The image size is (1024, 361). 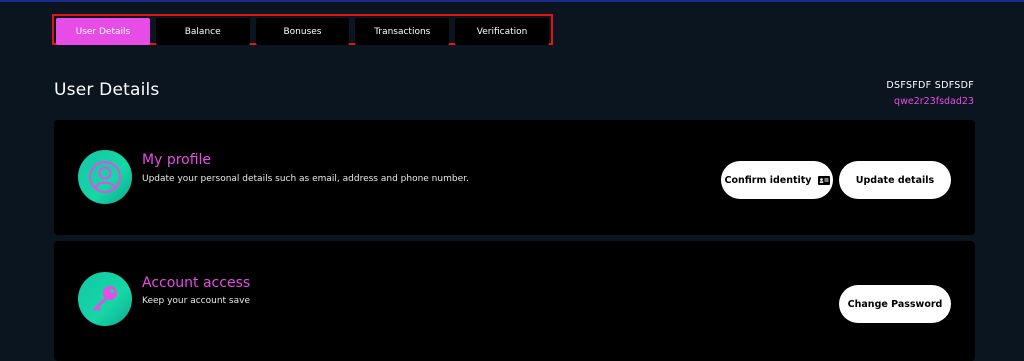 What do you see at coordinates (196, 283) in the screenshot?
I see `account-access-title: Account access` at bounding box center [196, 283].